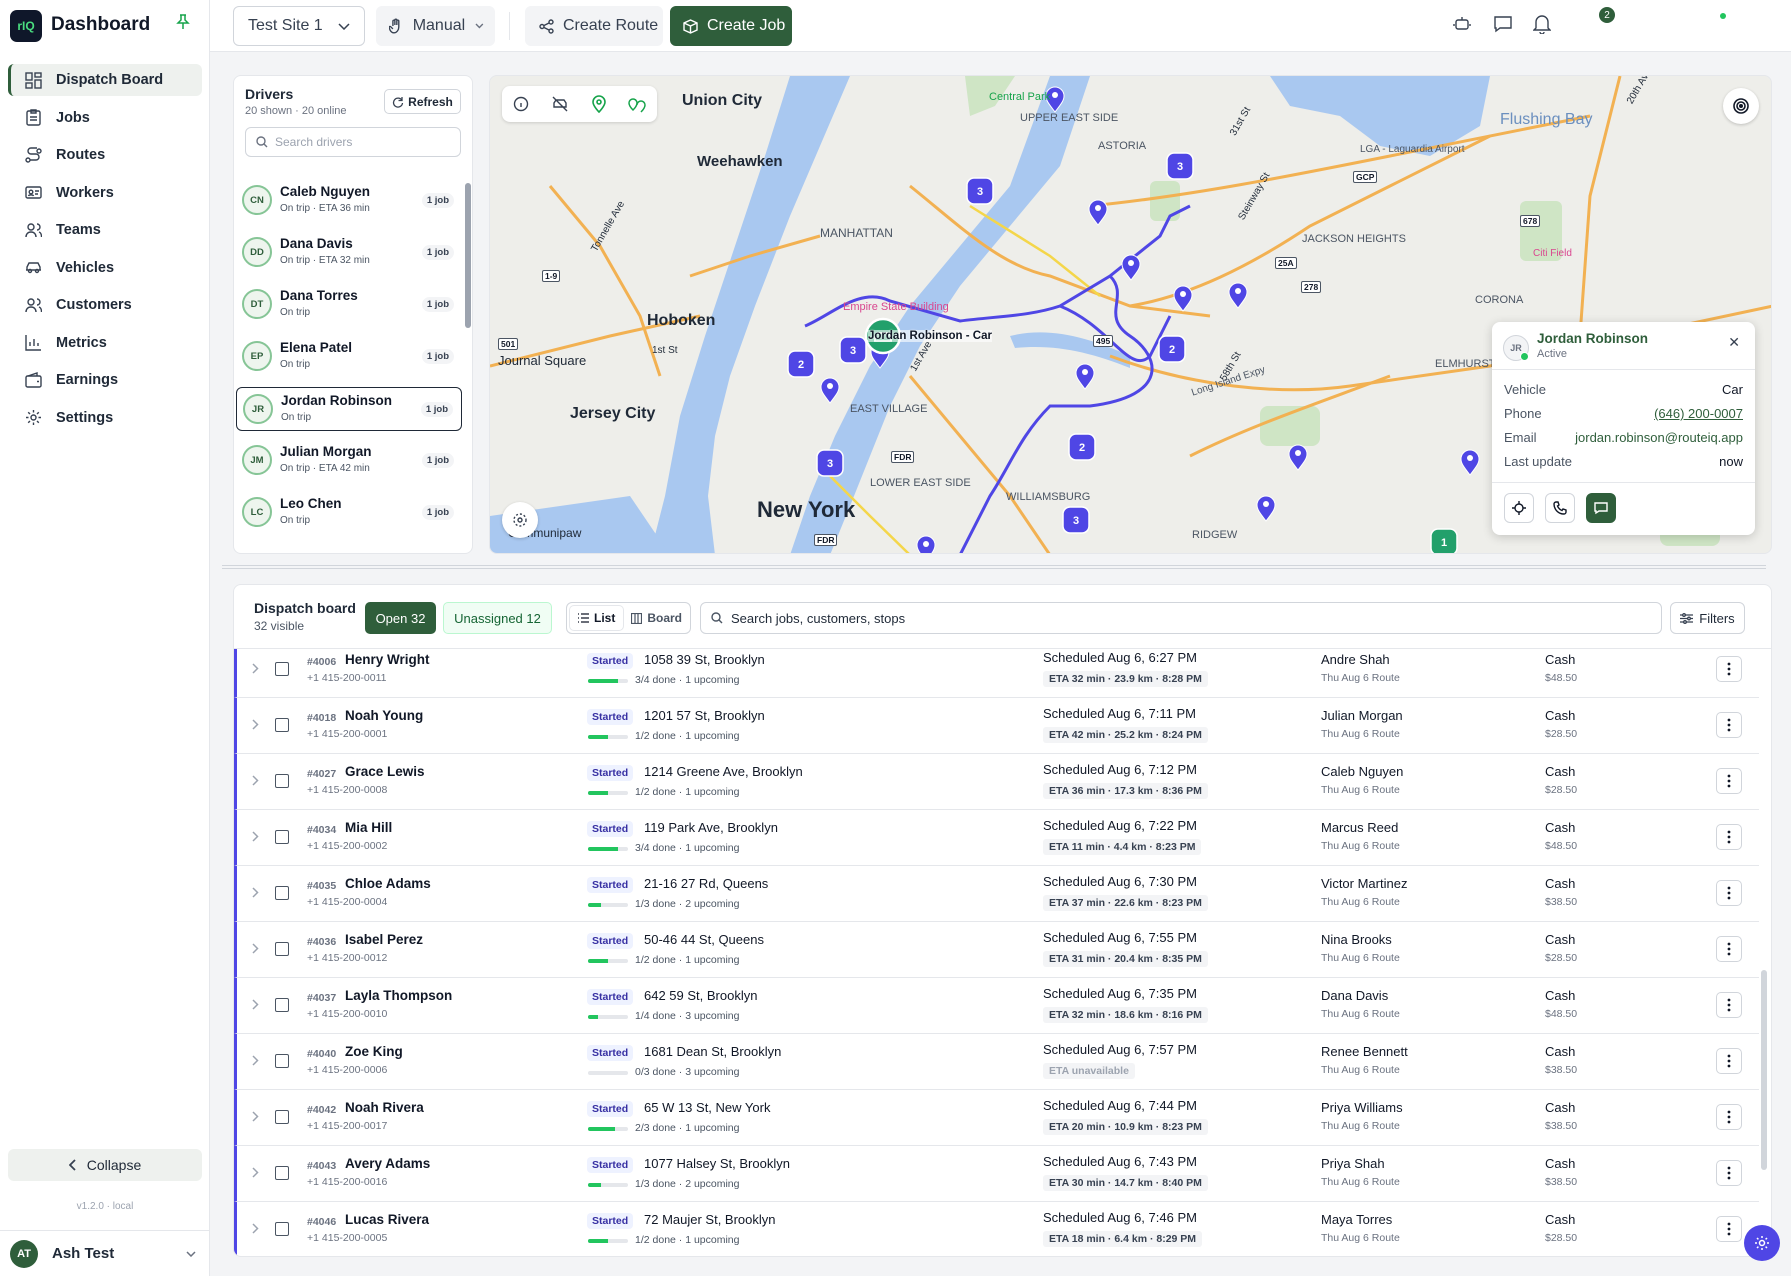 This screenshot has width=1791, height=1276. What do you see at coordinates (1734, 342) in the screenshot?
I see `close-icon: ✕` at bounding box center [1734, 342].